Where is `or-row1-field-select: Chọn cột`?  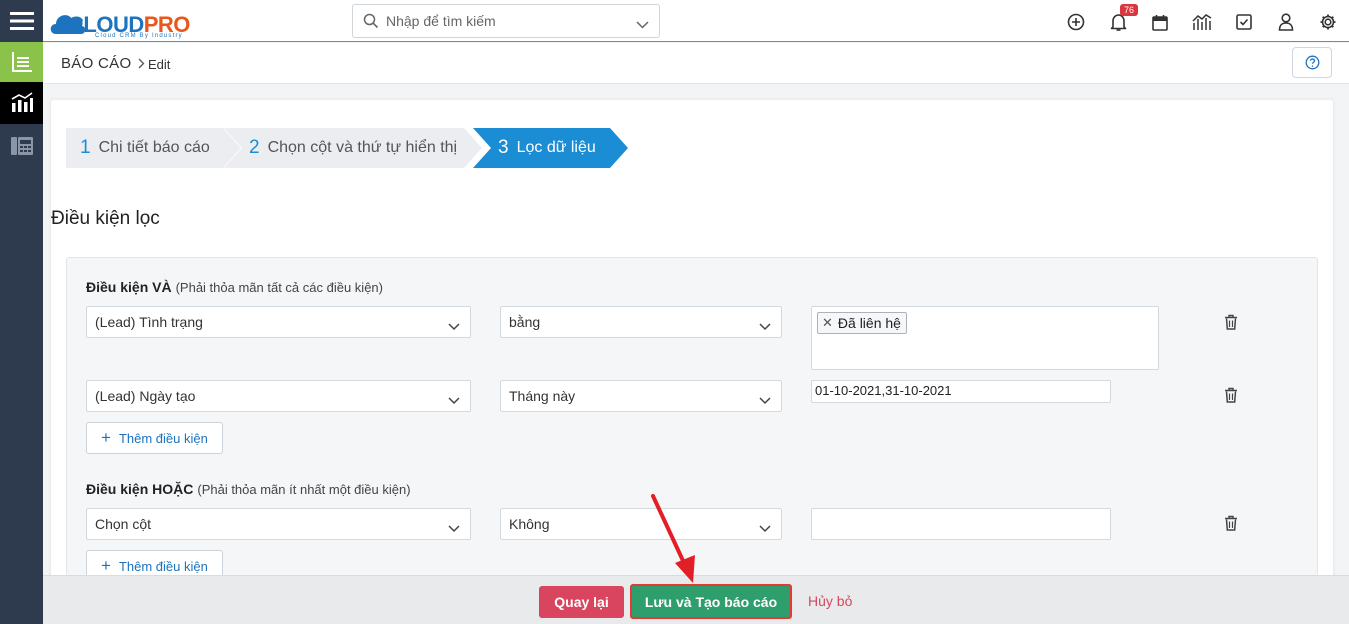
or-row1-field-select: Chọn cột is located at coordinates (278, 524).